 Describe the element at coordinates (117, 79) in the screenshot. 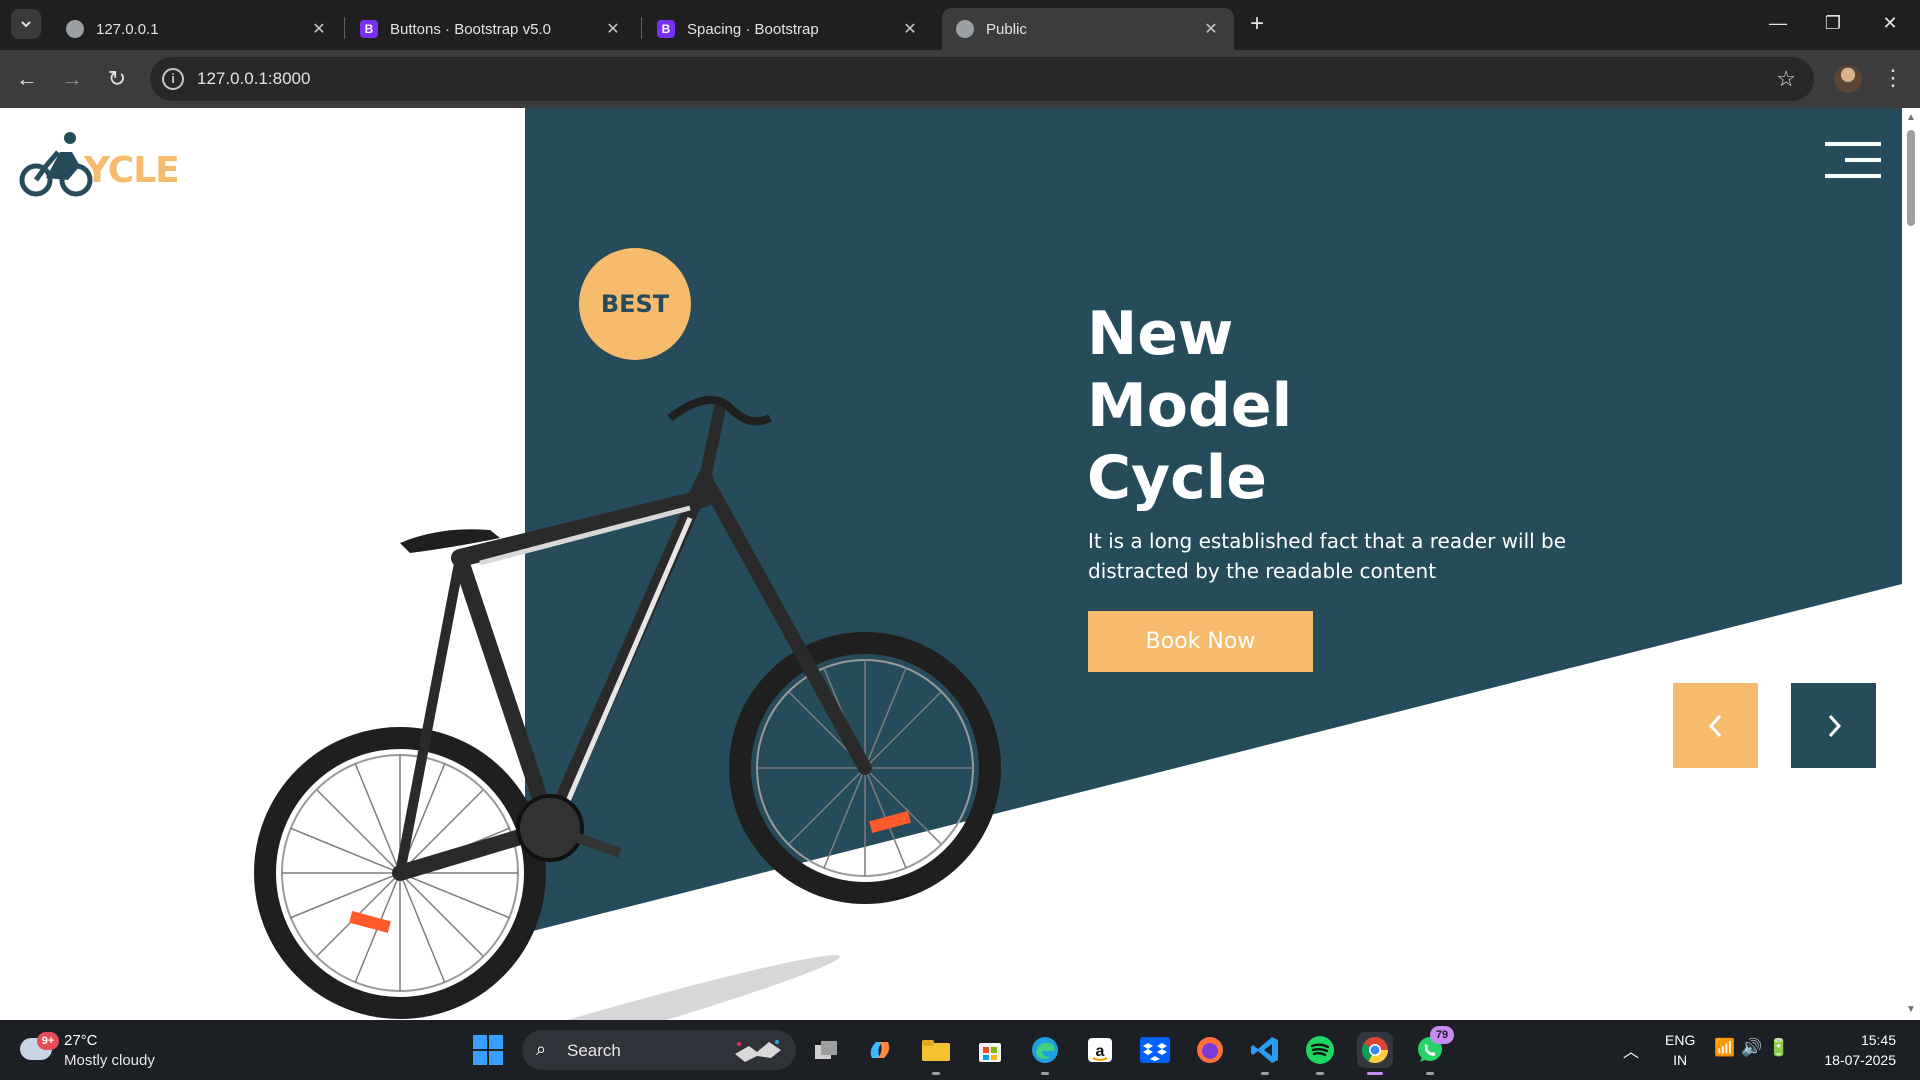

I see `reload-button: ↻` at that location.